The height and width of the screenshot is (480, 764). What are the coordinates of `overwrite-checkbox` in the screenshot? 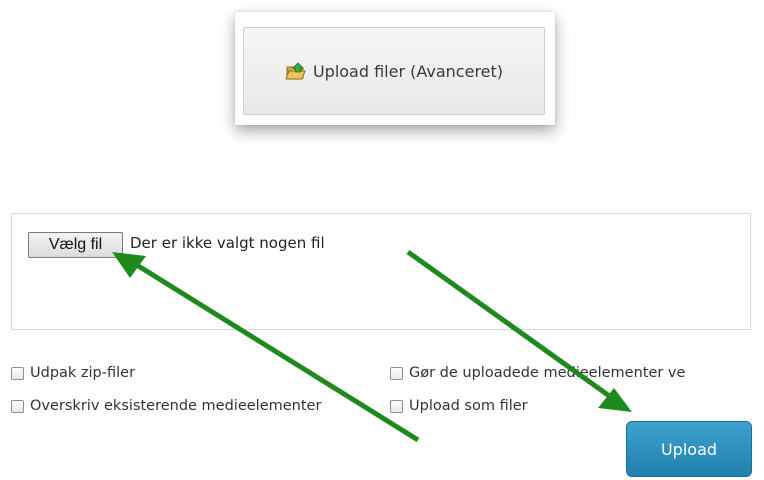 It's located at (17, 406).